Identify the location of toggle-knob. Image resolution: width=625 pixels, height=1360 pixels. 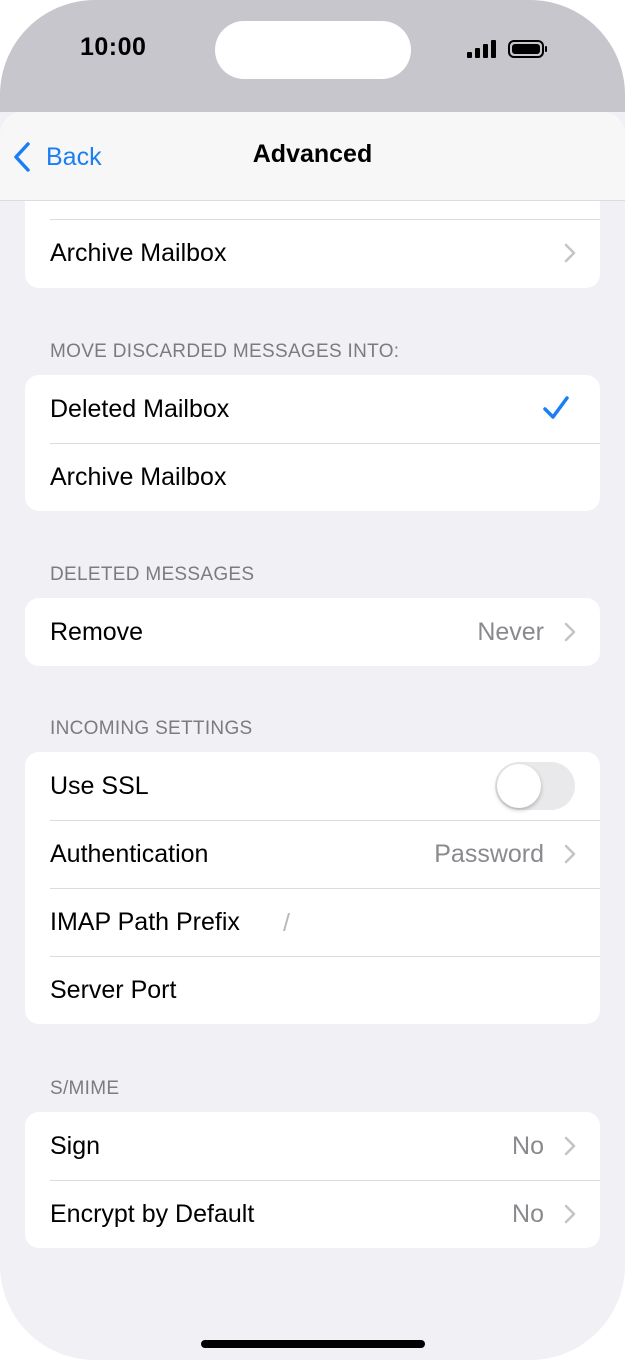
(519, 786).